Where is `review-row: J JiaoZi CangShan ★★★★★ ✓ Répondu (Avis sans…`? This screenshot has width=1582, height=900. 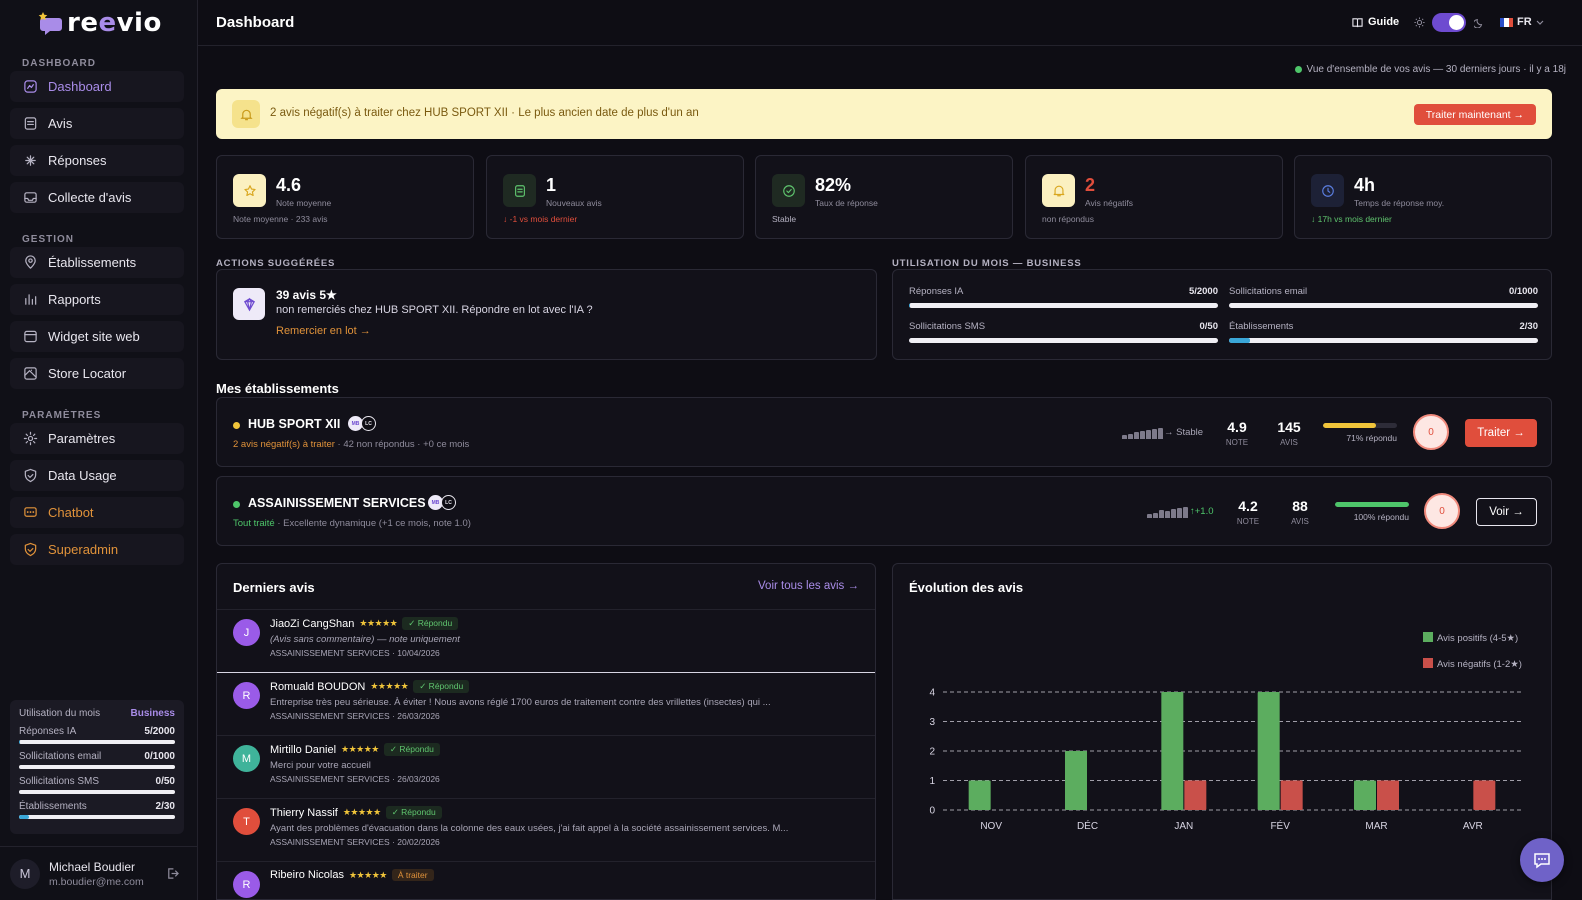 review-row: J JiaoZi CangShan ★★★★★ ✓ Répondu (Avis sans… is located at coordinates (546, 640).